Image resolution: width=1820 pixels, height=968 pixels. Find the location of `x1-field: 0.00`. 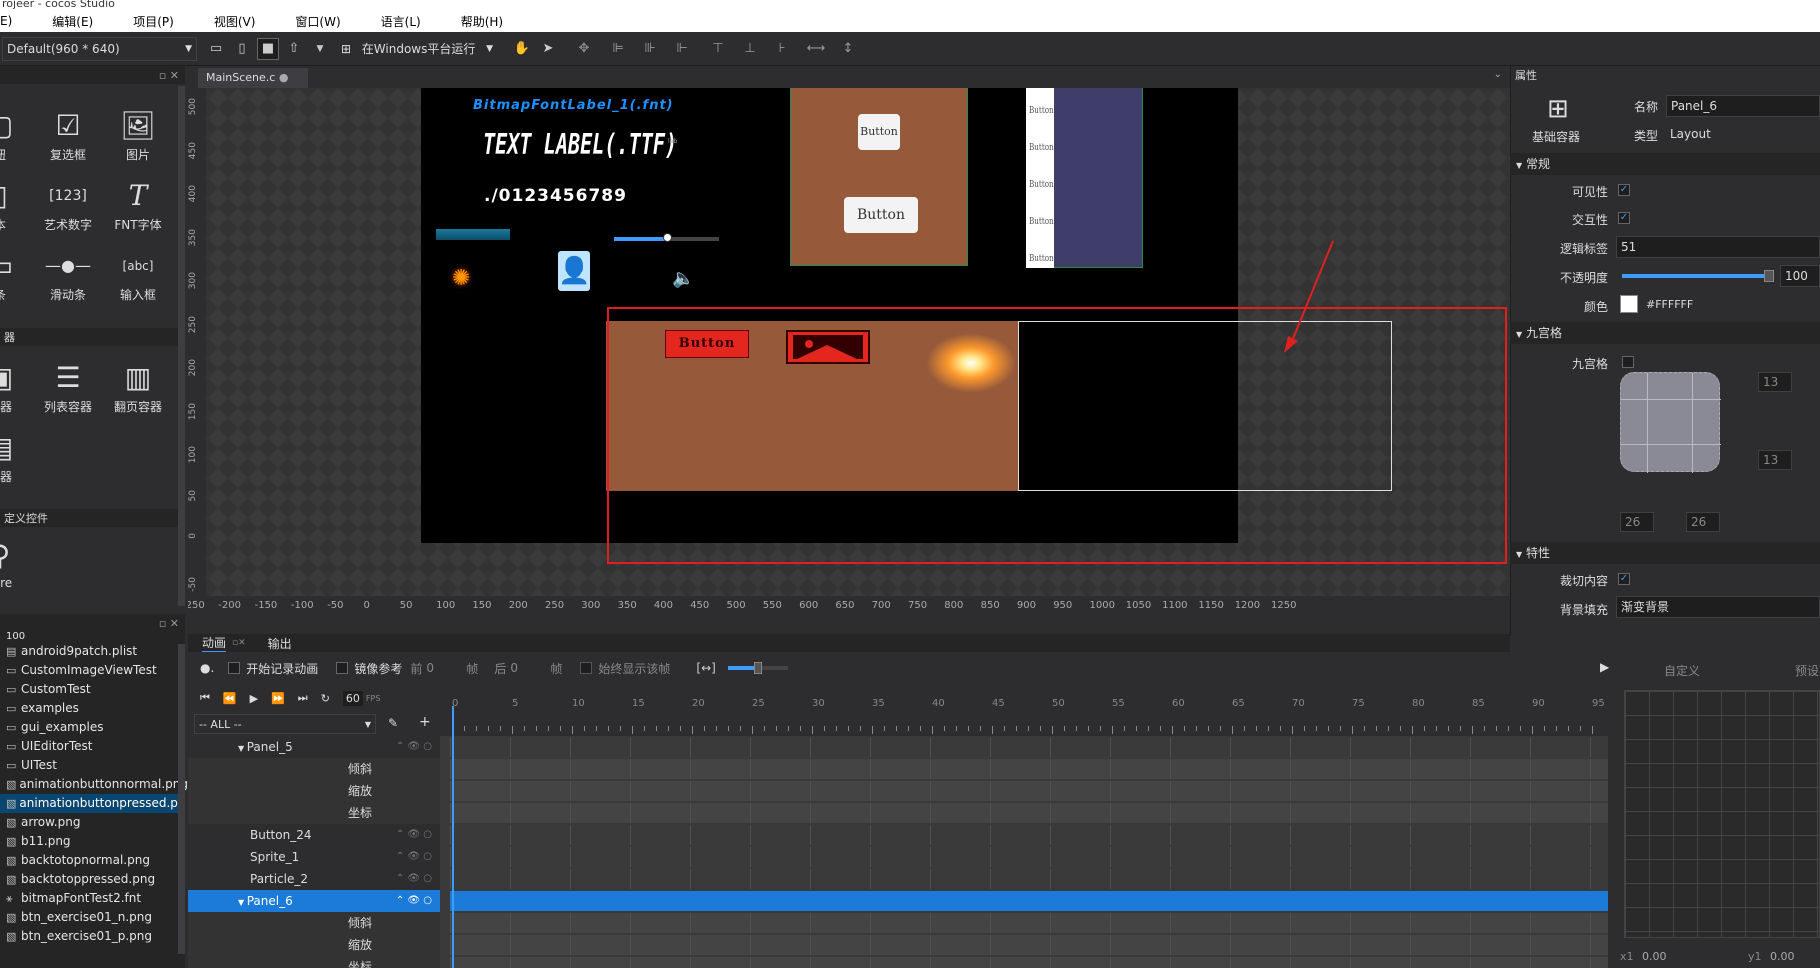

x1-field: 0.00 is located at coordinates (1654, 956).